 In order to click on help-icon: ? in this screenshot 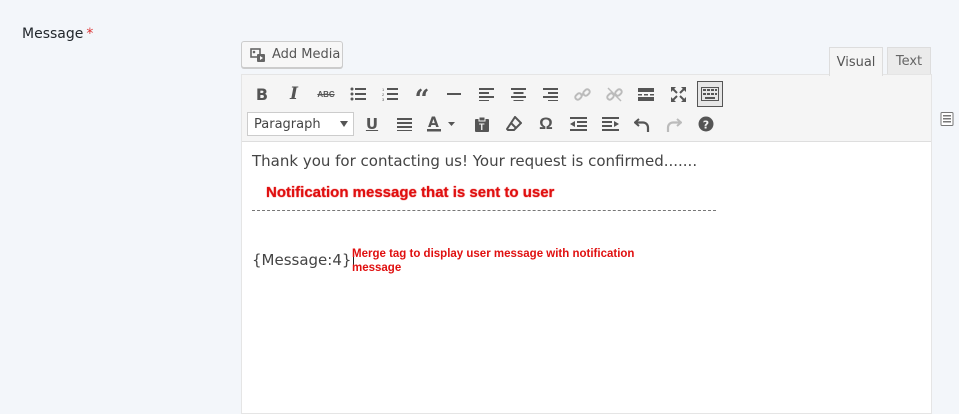, I will do `click(706, 124)`.